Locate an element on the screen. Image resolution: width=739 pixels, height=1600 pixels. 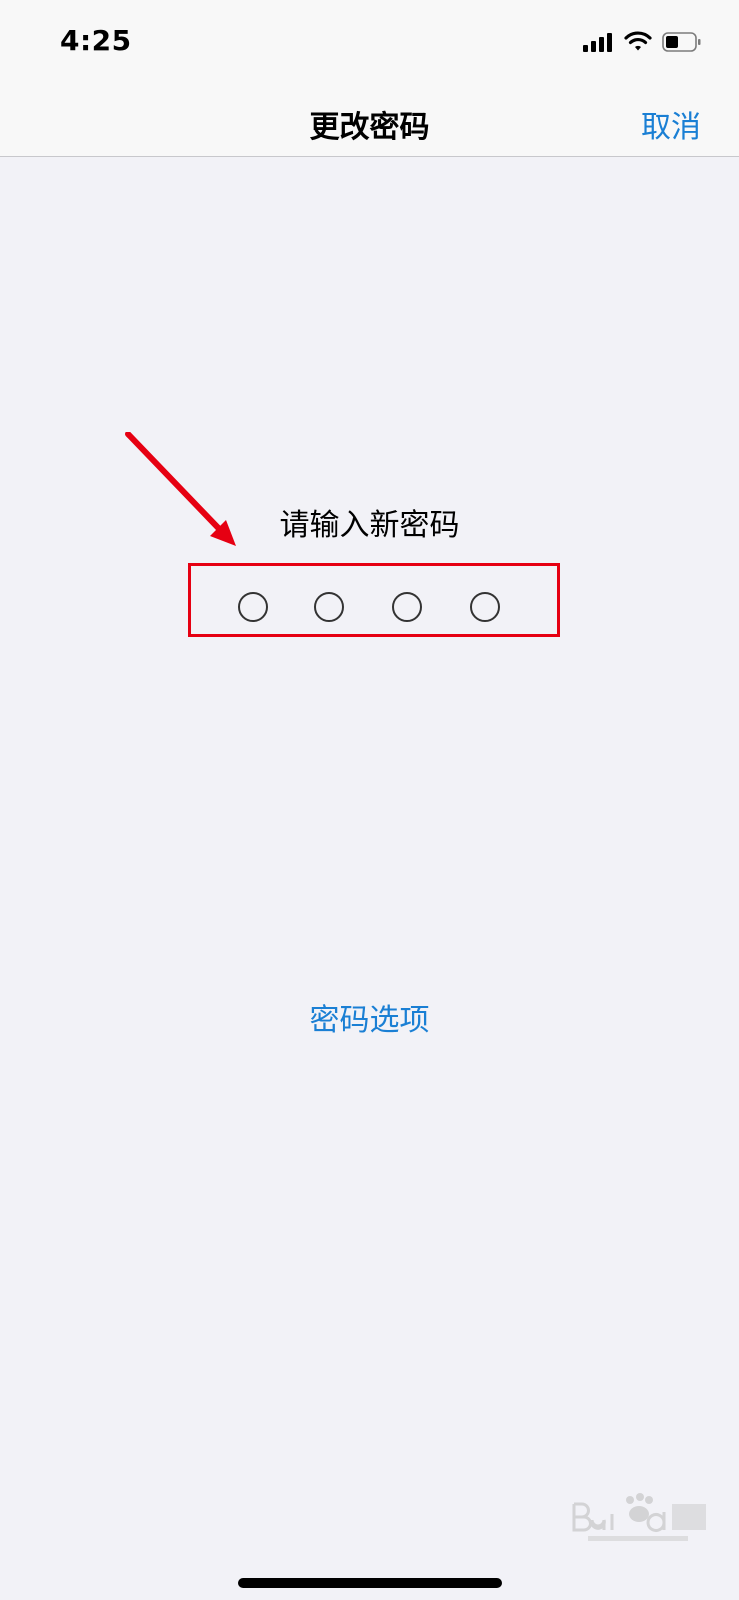
passcode-options-button: 密码选项 is located at coordinates (369, 1017).